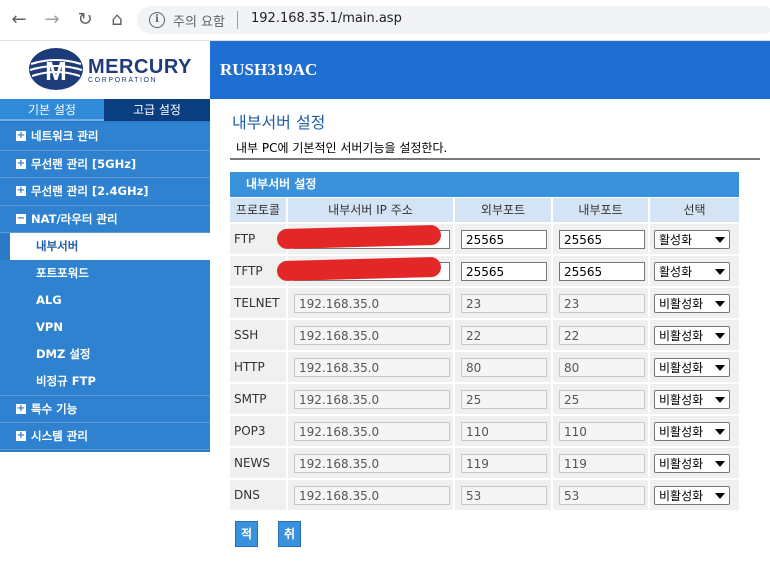 This screenshot has width=770, height=570. Describe the element at coordinates (105, 192) in the screenshot. I see `sidebar-item-wireless-24ghz: + 무선랜 관리 [2.4GHz]` at that location.